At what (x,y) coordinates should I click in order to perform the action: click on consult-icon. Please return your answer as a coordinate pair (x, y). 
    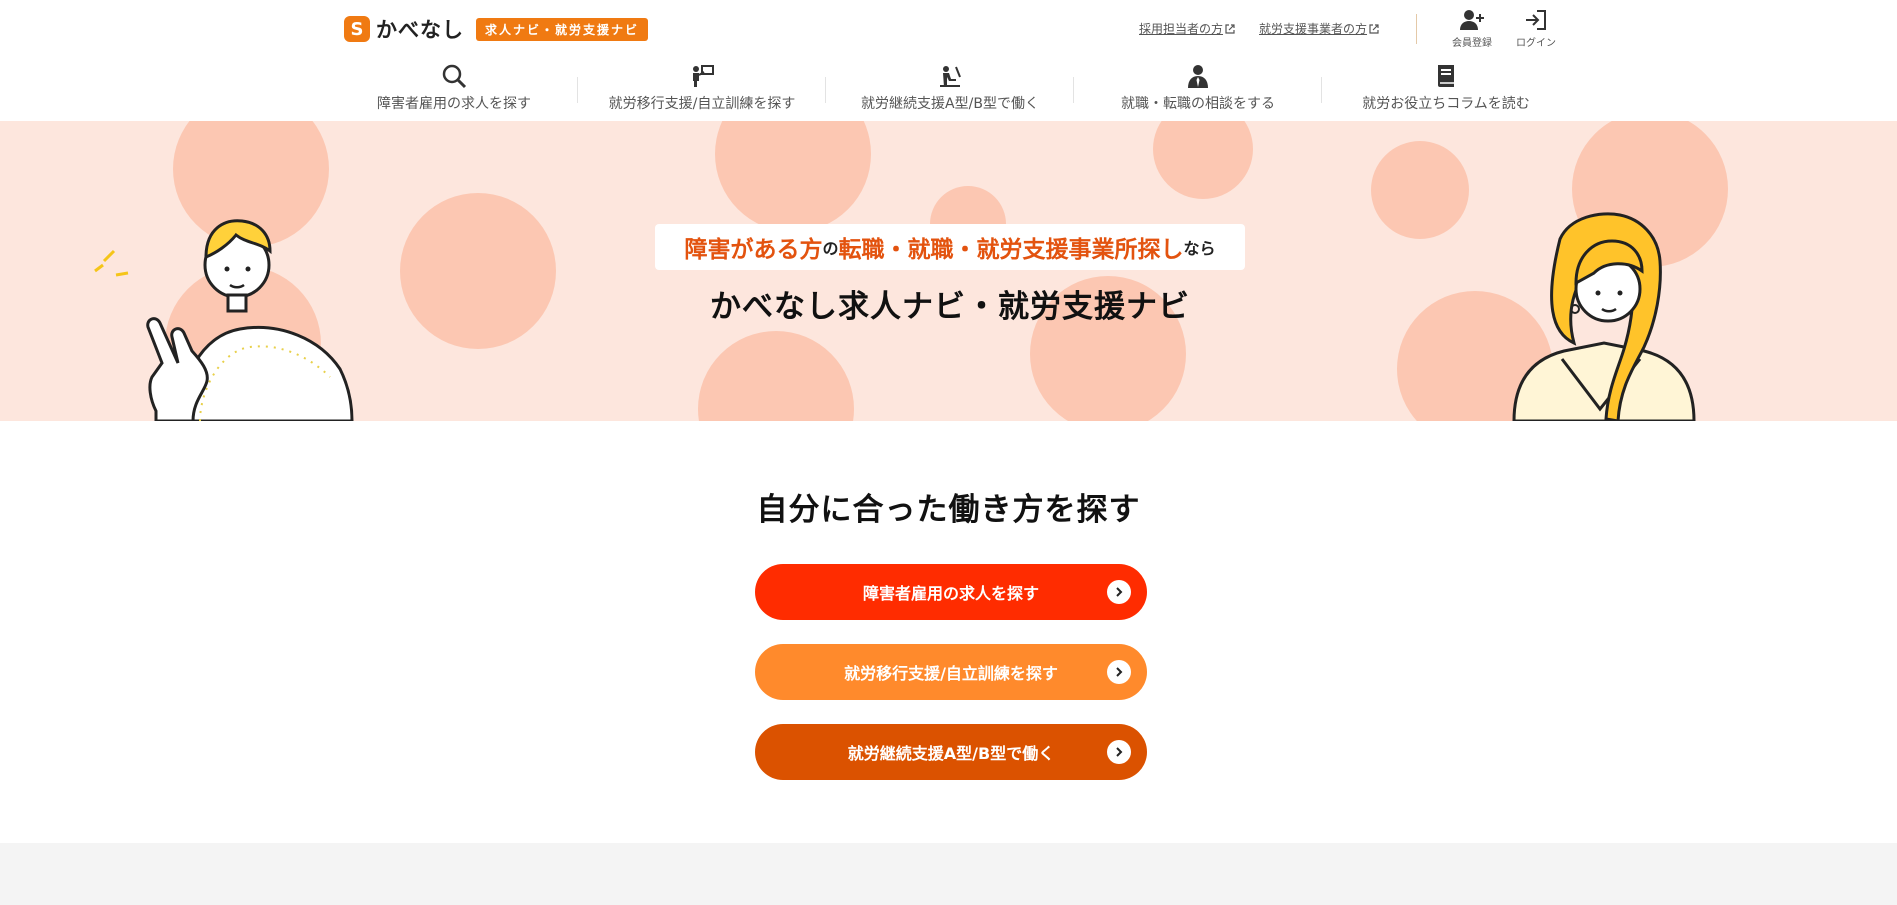
    Looking at the image, I should click on (1198, 76).